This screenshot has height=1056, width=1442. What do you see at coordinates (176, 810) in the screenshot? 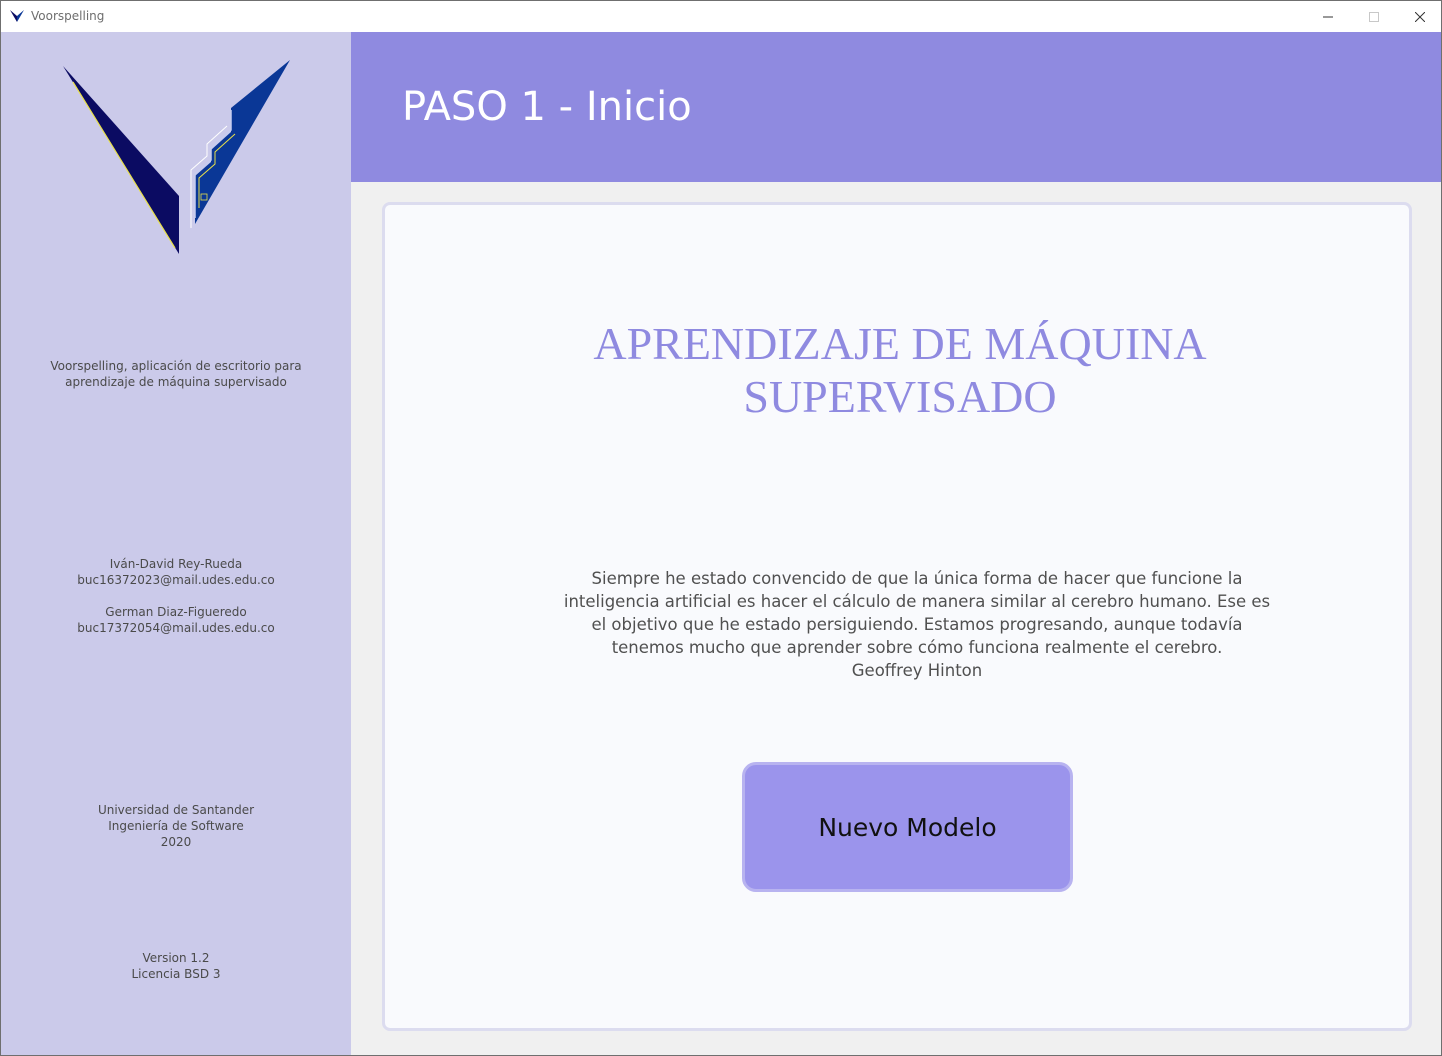
I see `institution-line: Universidad de Santander` at bounding box center [176, 810].